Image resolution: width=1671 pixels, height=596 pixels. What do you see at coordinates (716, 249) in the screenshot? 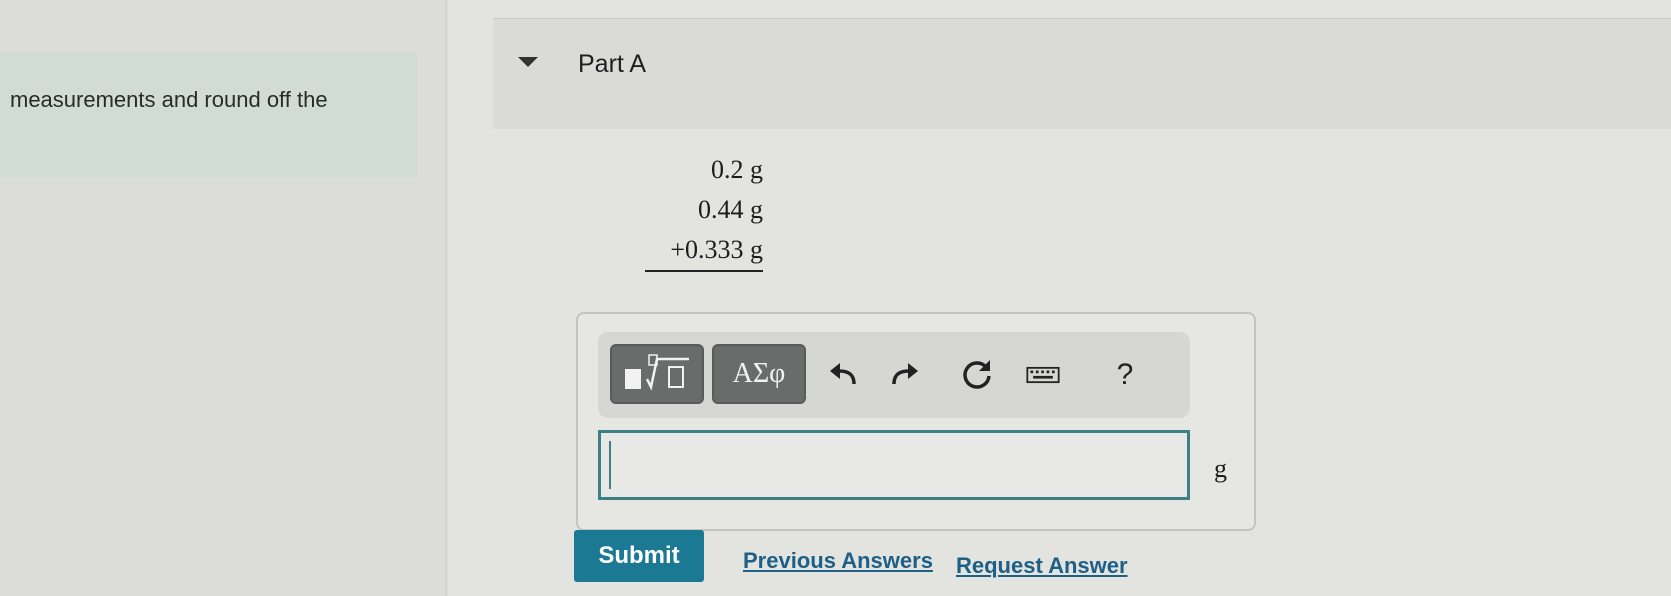
I see `expression-line: +0.333 g` at bounding box center [716, 249].